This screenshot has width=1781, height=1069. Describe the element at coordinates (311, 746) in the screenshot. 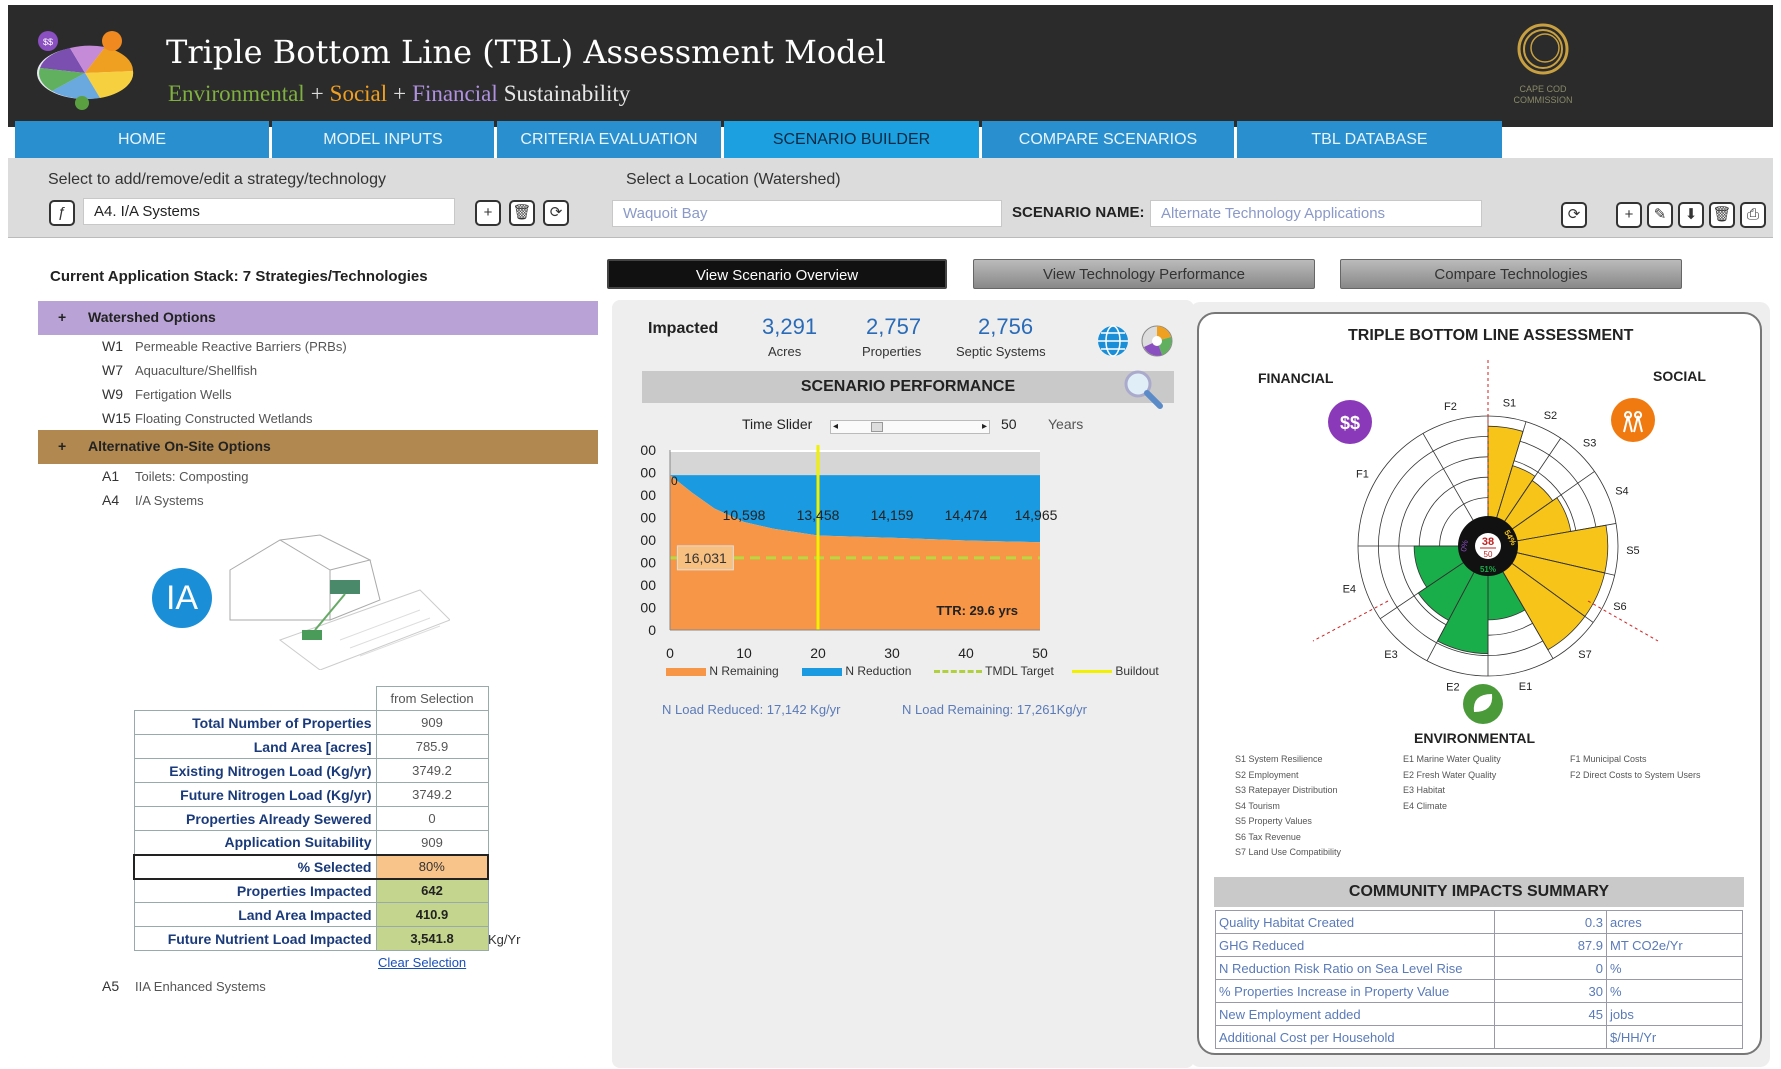

I see `table-row: Land Area [acres] 785.9` at that location.